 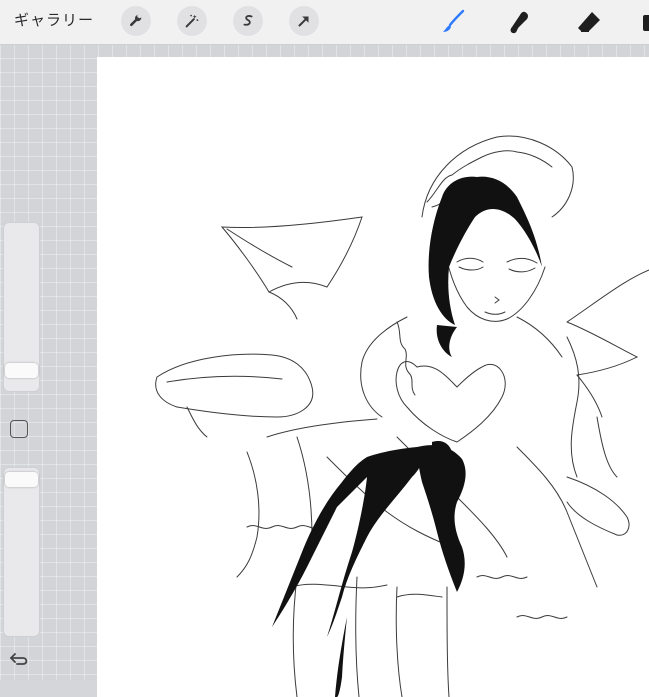 I want to click on brush-size-thumb, so click(x=21, y=370).